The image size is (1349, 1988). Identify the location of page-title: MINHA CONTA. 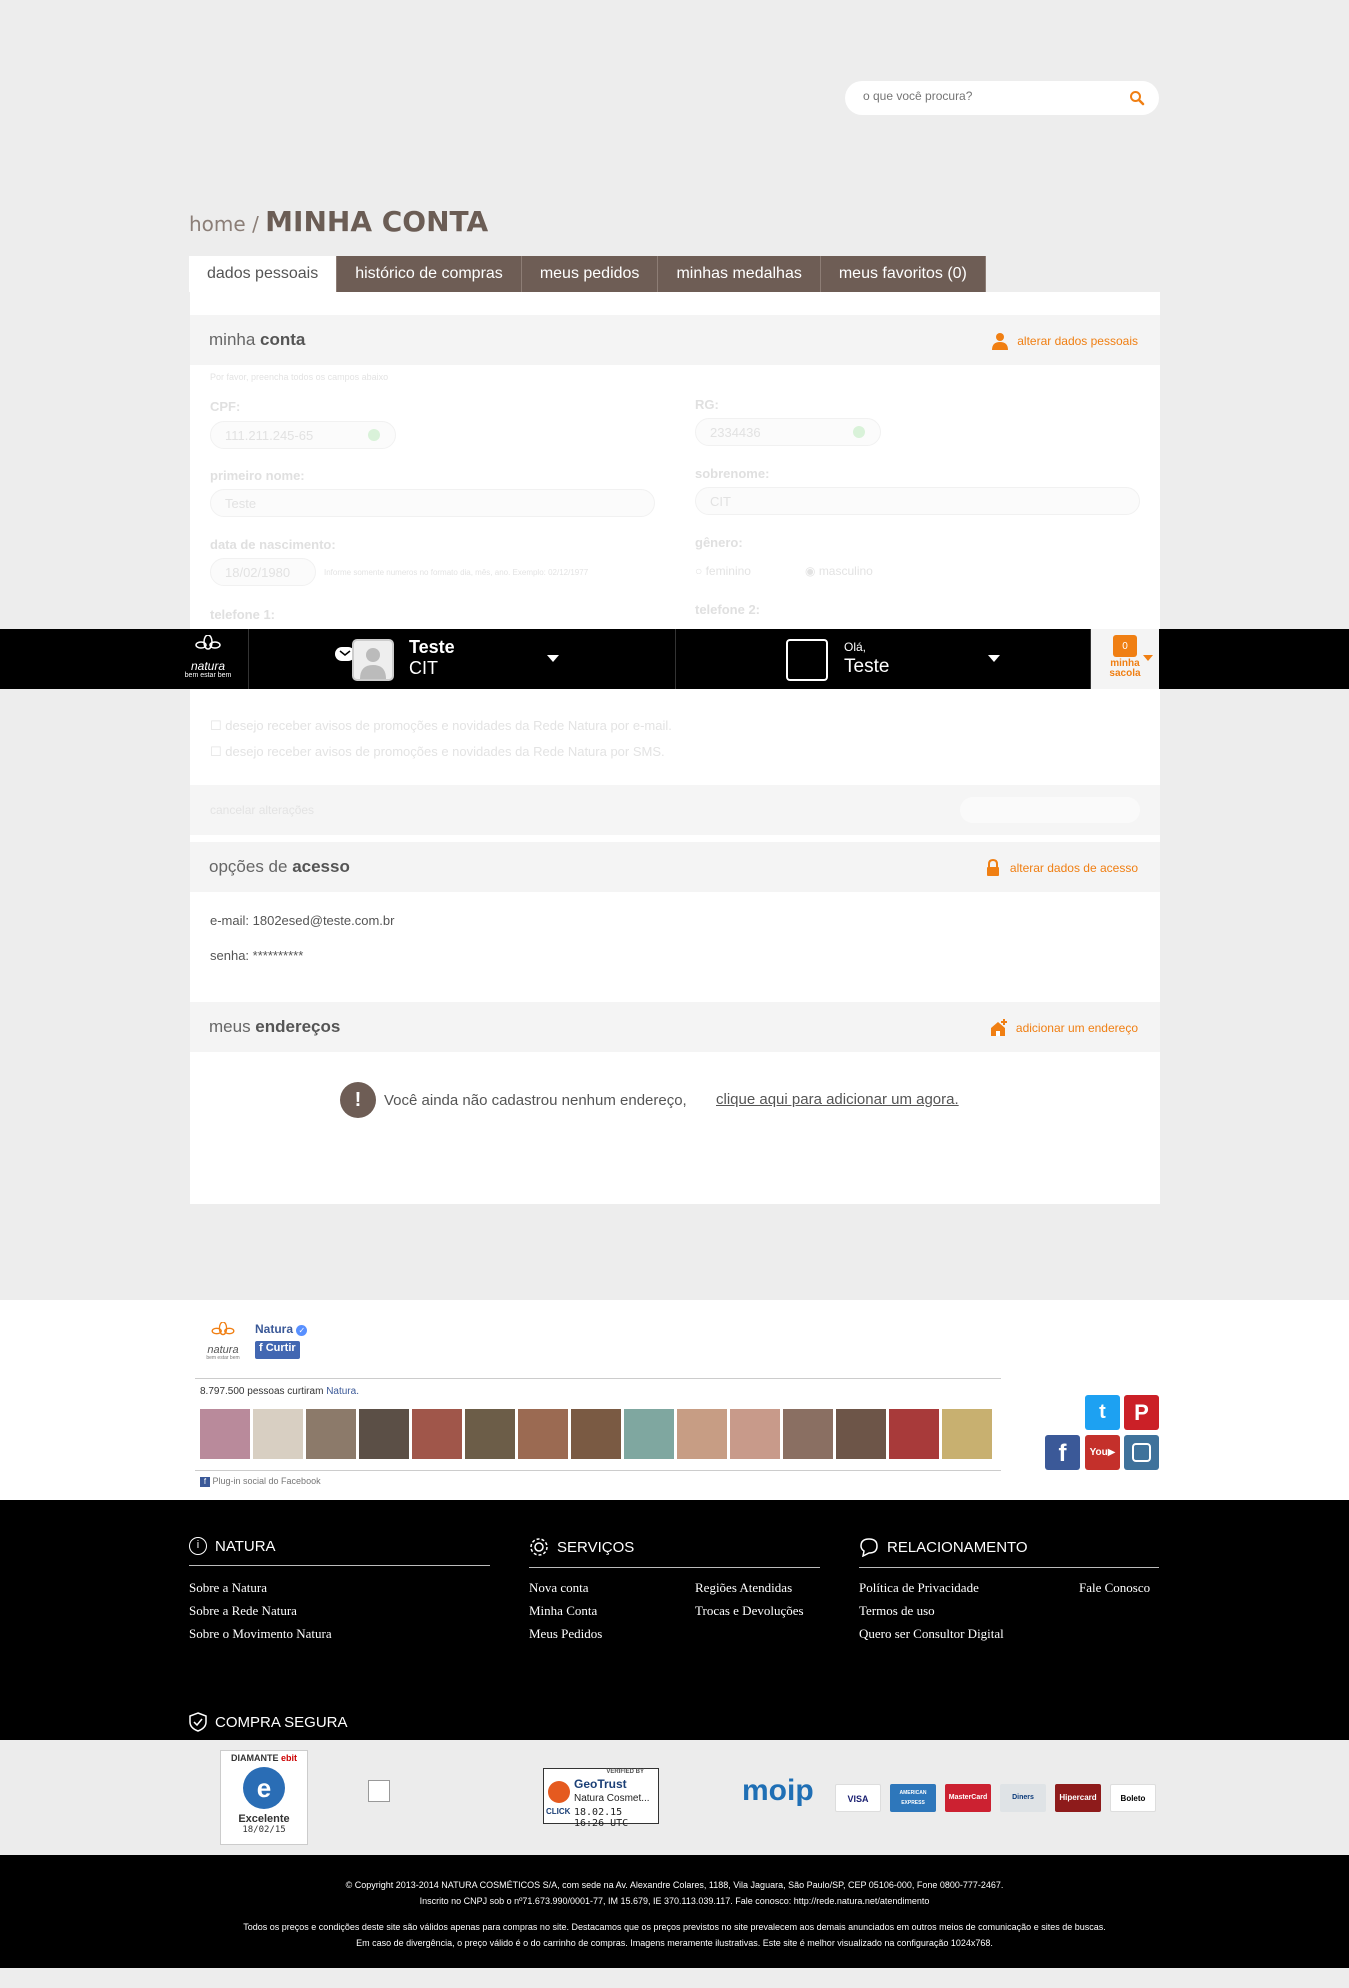
(377, 221).